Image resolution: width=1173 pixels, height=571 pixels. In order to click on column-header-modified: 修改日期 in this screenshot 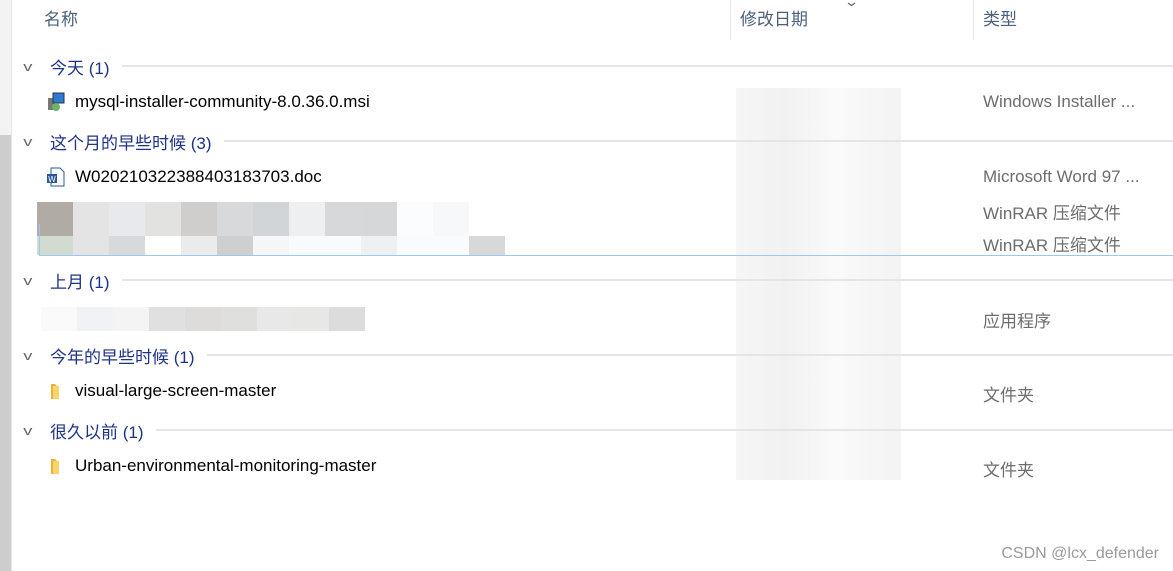, I will do `click(774, 20)`.